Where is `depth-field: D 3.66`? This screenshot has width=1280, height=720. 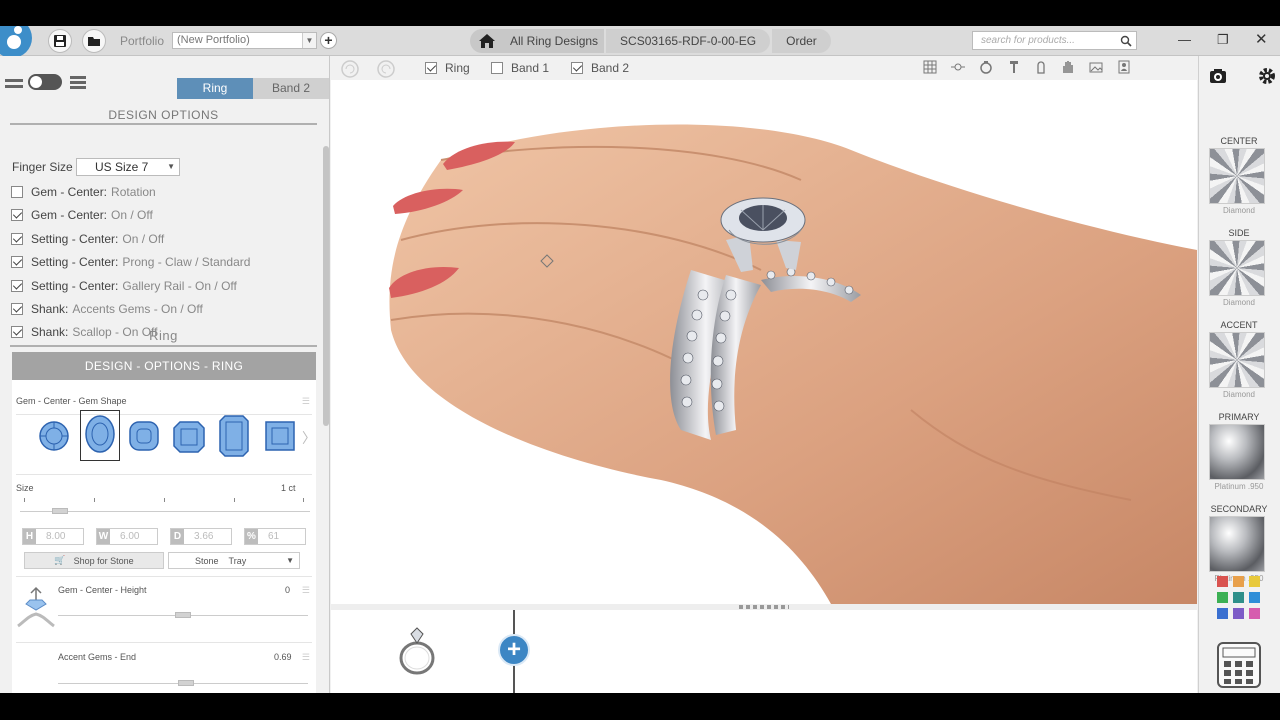
depth-field: D 3.66 is located at coordinates (201, 536).